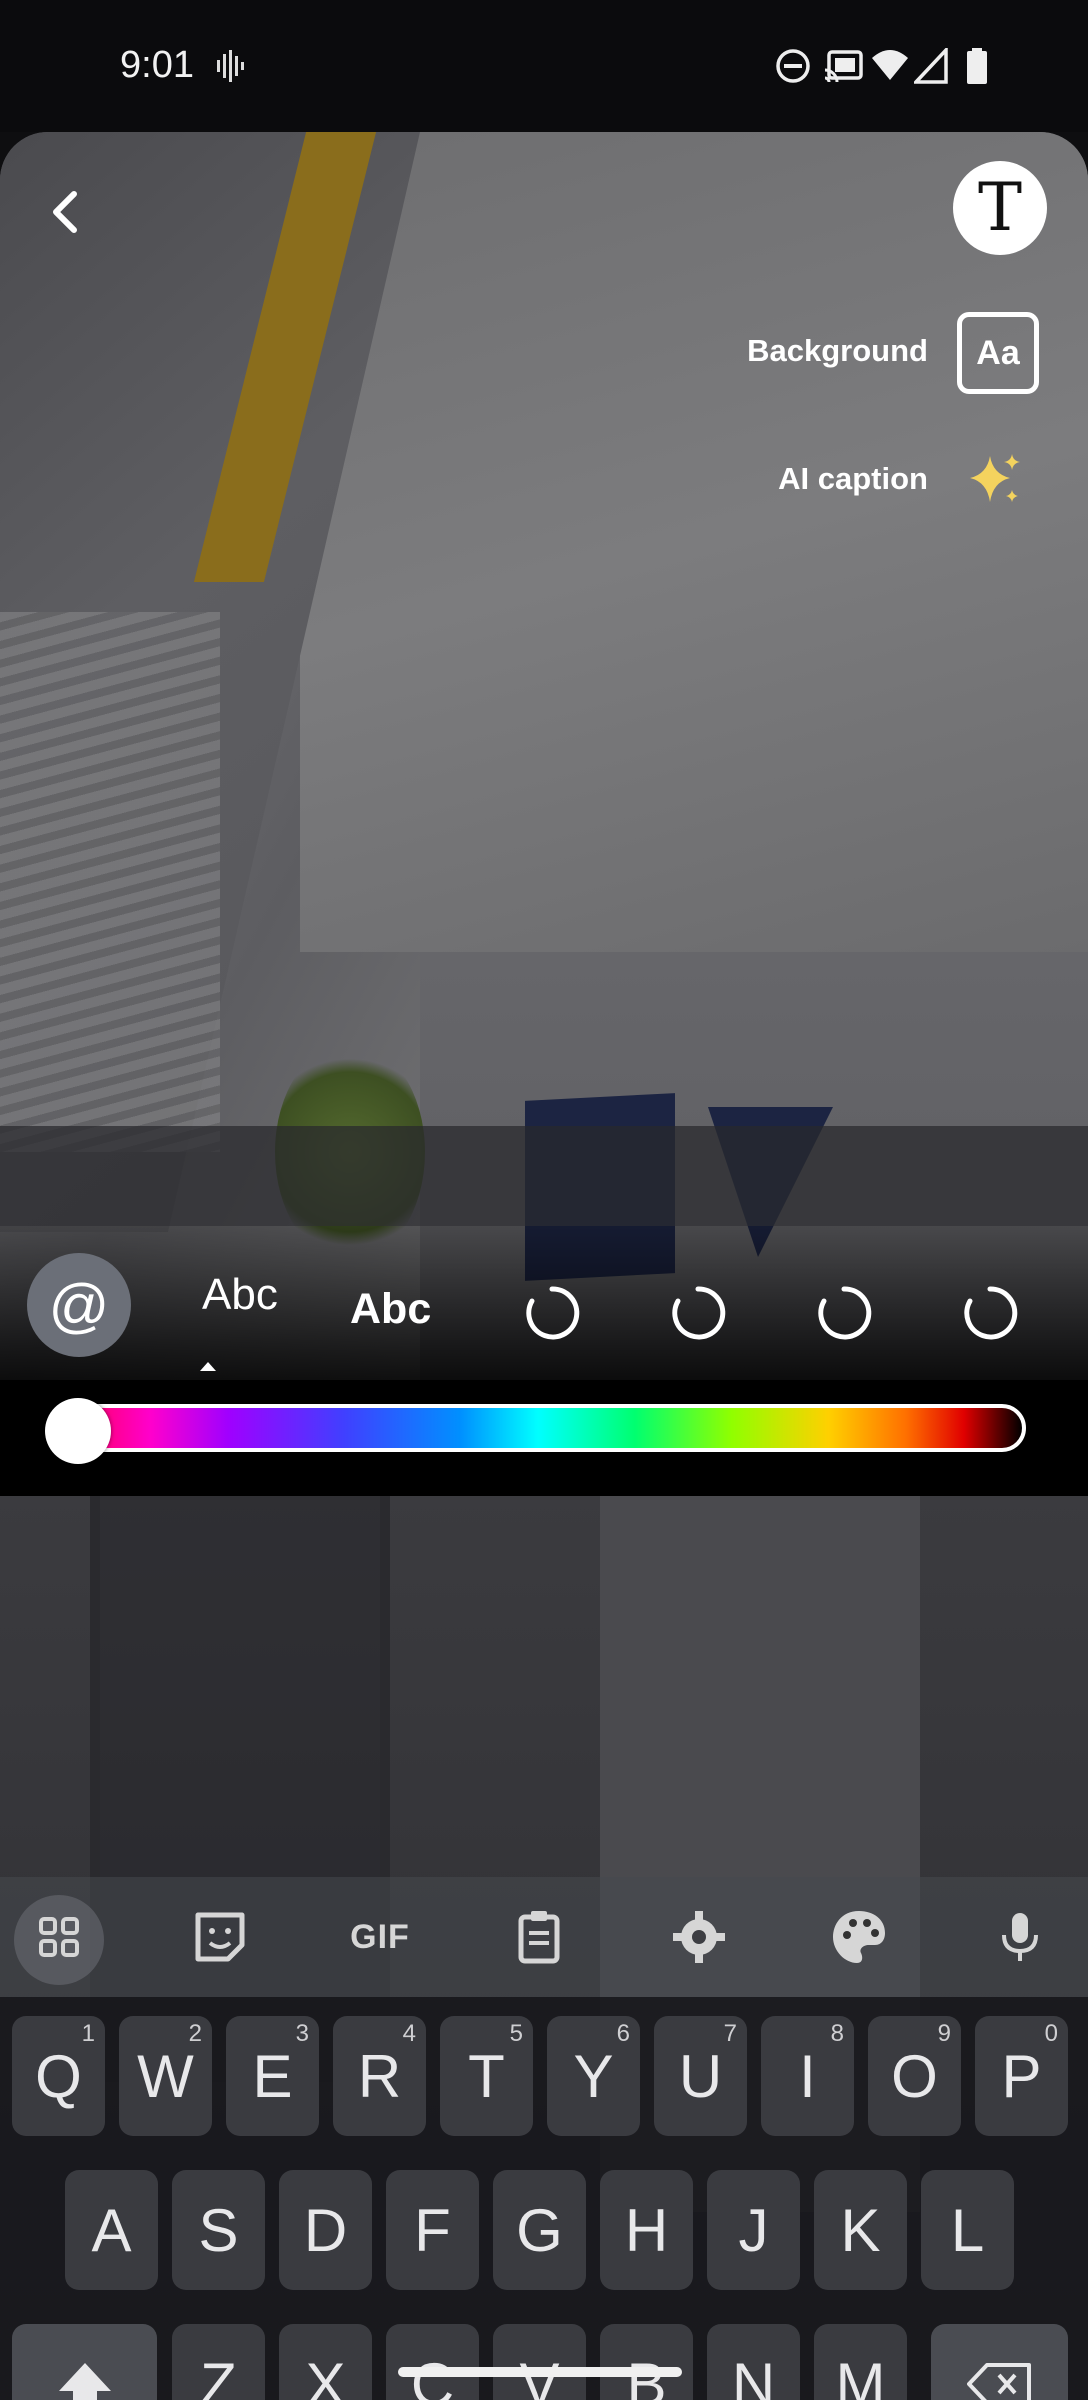 The width and height of the screenshot is (1088, 2400). I want to click on status-time: 9:01, so click(157, 65).